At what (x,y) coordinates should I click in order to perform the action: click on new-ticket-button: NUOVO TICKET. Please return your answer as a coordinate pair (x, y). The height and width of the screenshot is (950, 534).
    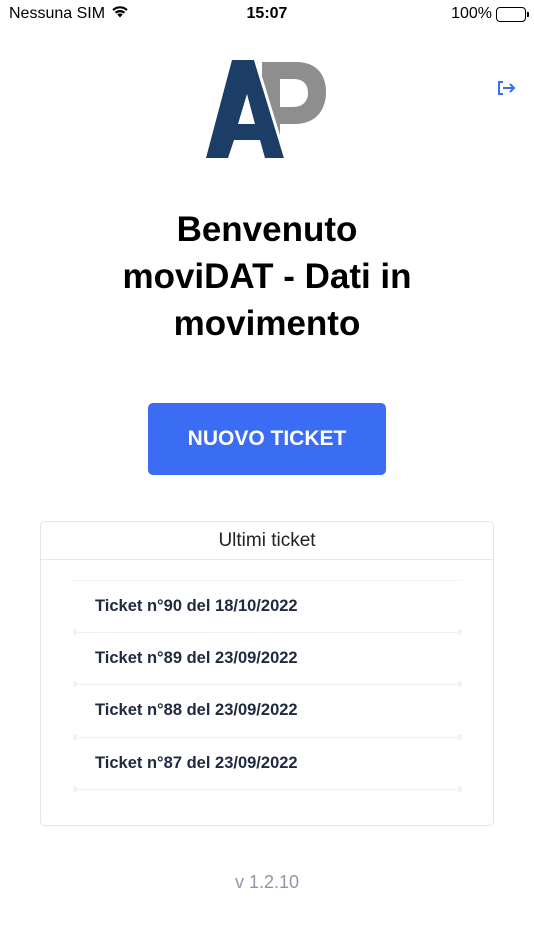
    Looking at the image, I should click on (267, 439).